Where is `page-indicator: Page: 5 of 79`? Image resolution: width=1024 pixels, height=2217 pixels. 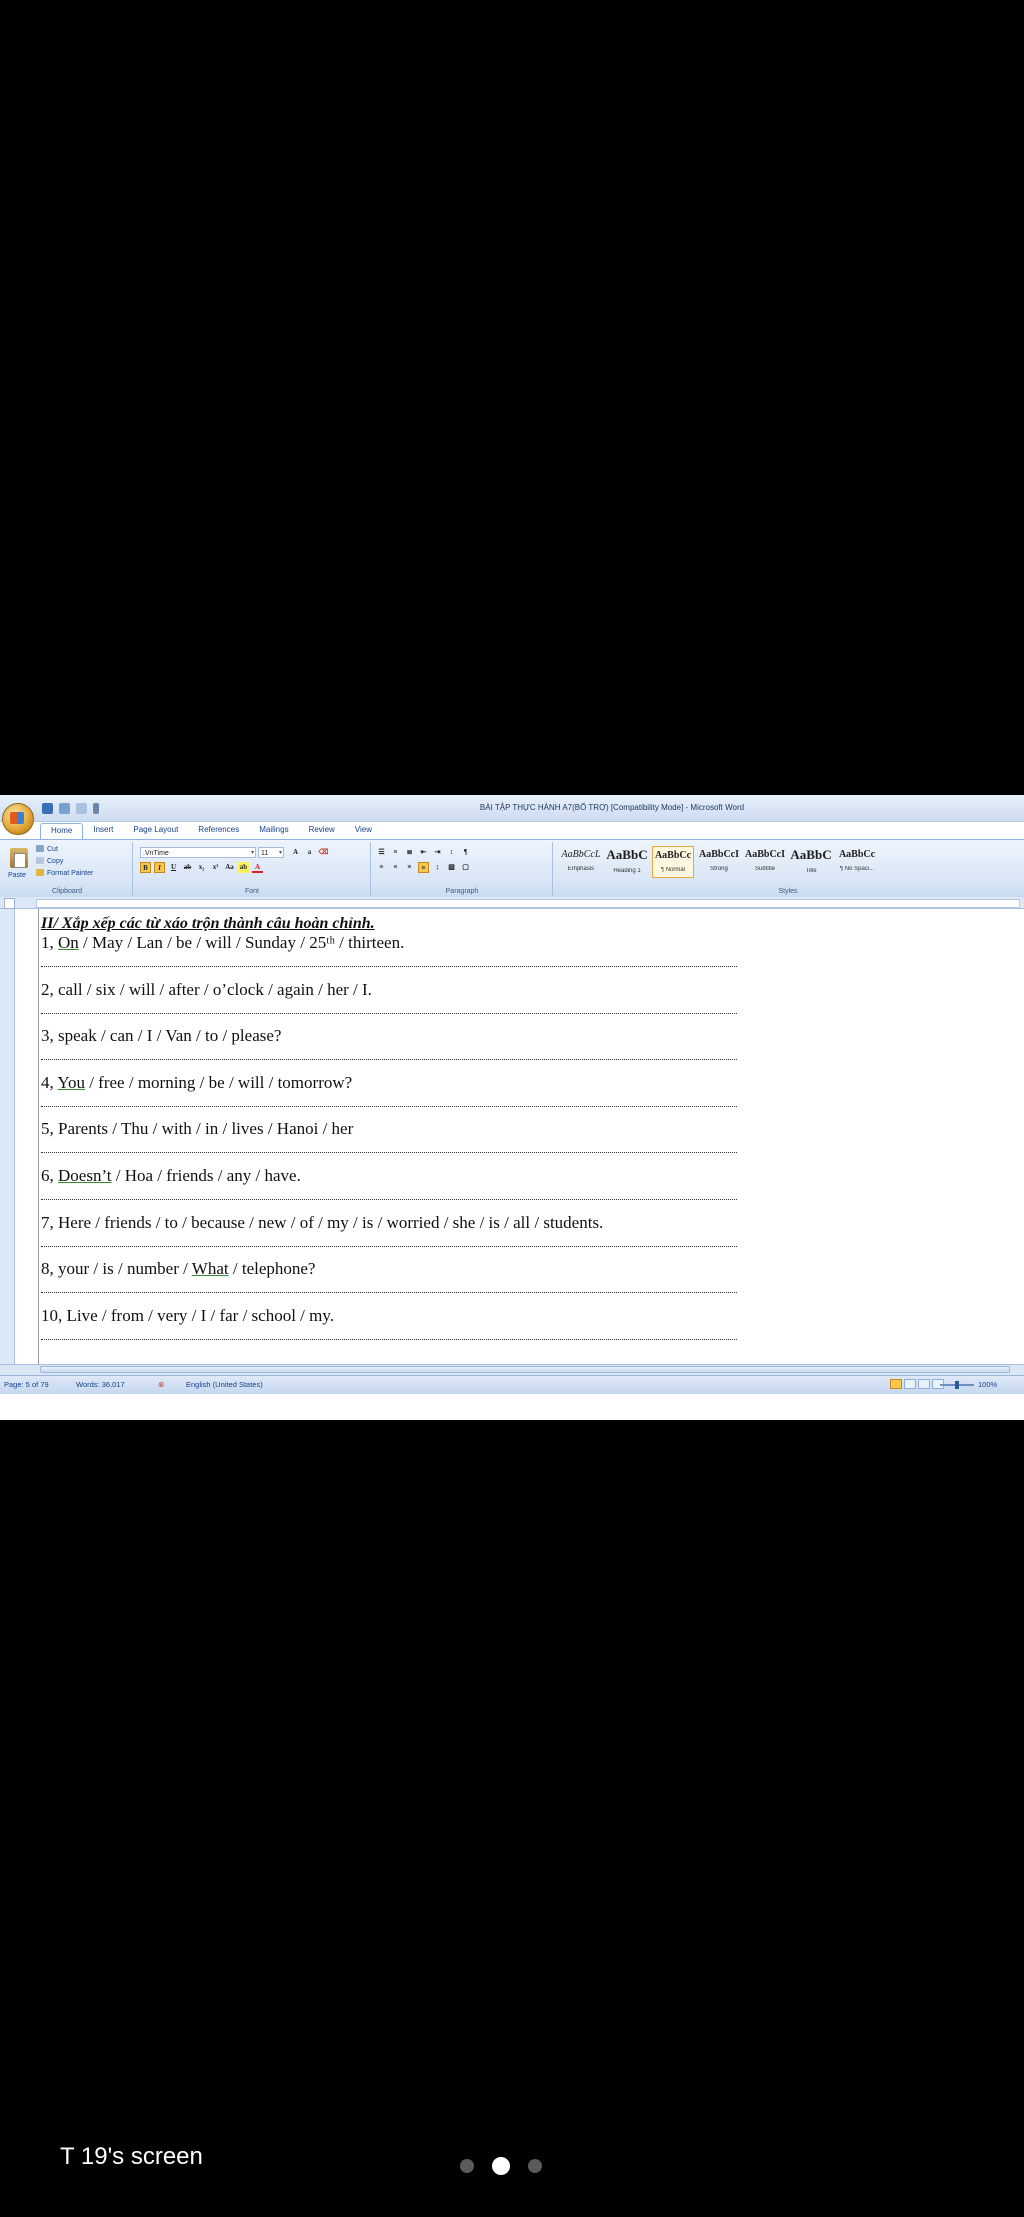
page-indicator: Page: 5 of 79 is located at coordinates (26, 1384).